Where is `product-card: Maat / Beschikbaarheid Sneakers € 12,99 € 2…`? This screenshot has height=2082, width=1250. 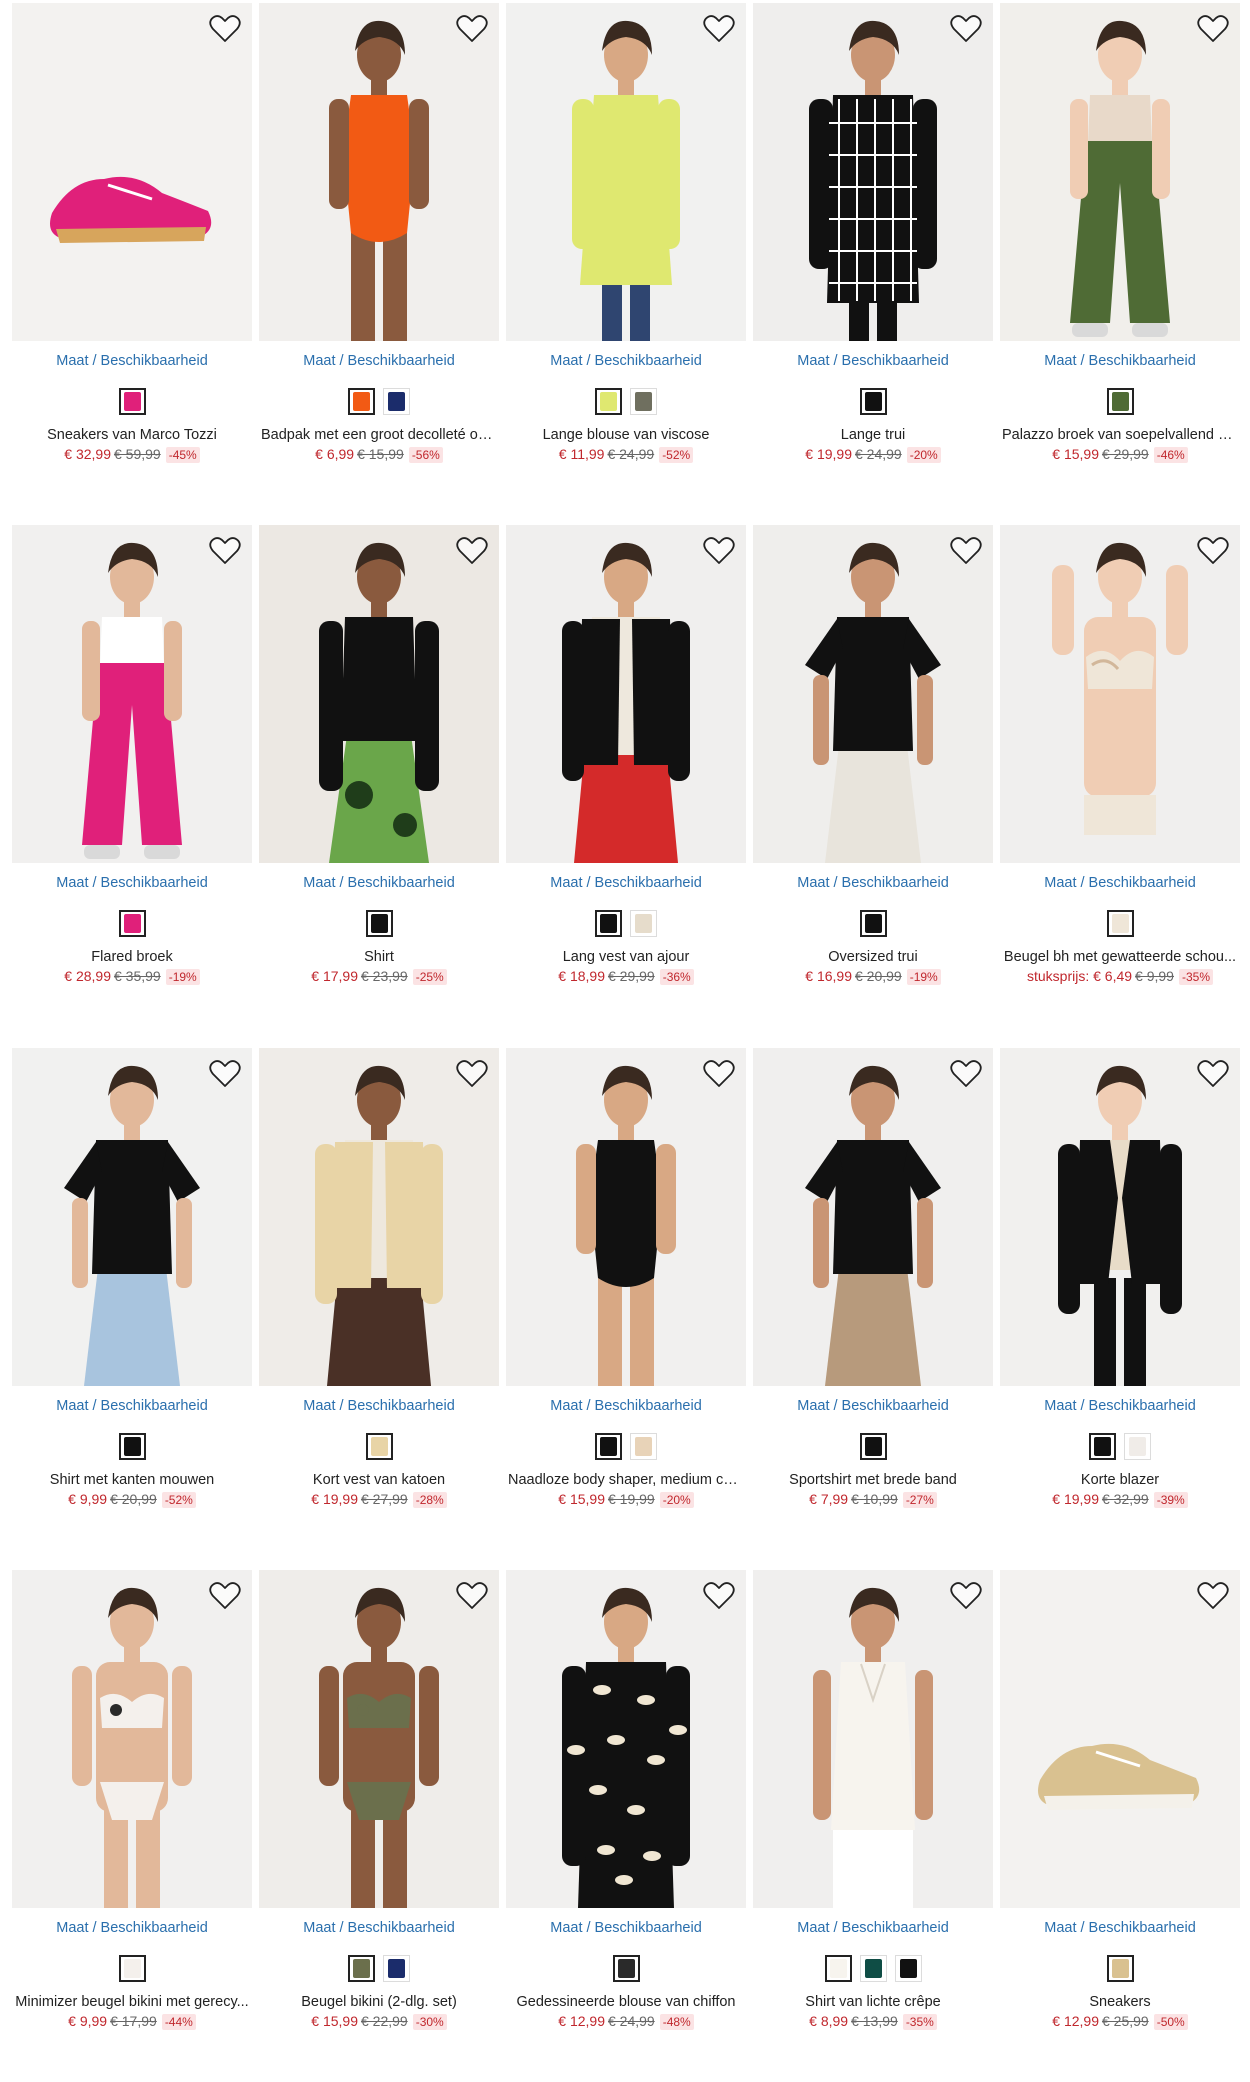 product-card: Maat / Beschikbaarheid Sneakers € 12,99 € 2… is located at coordinates (1120, 1800).